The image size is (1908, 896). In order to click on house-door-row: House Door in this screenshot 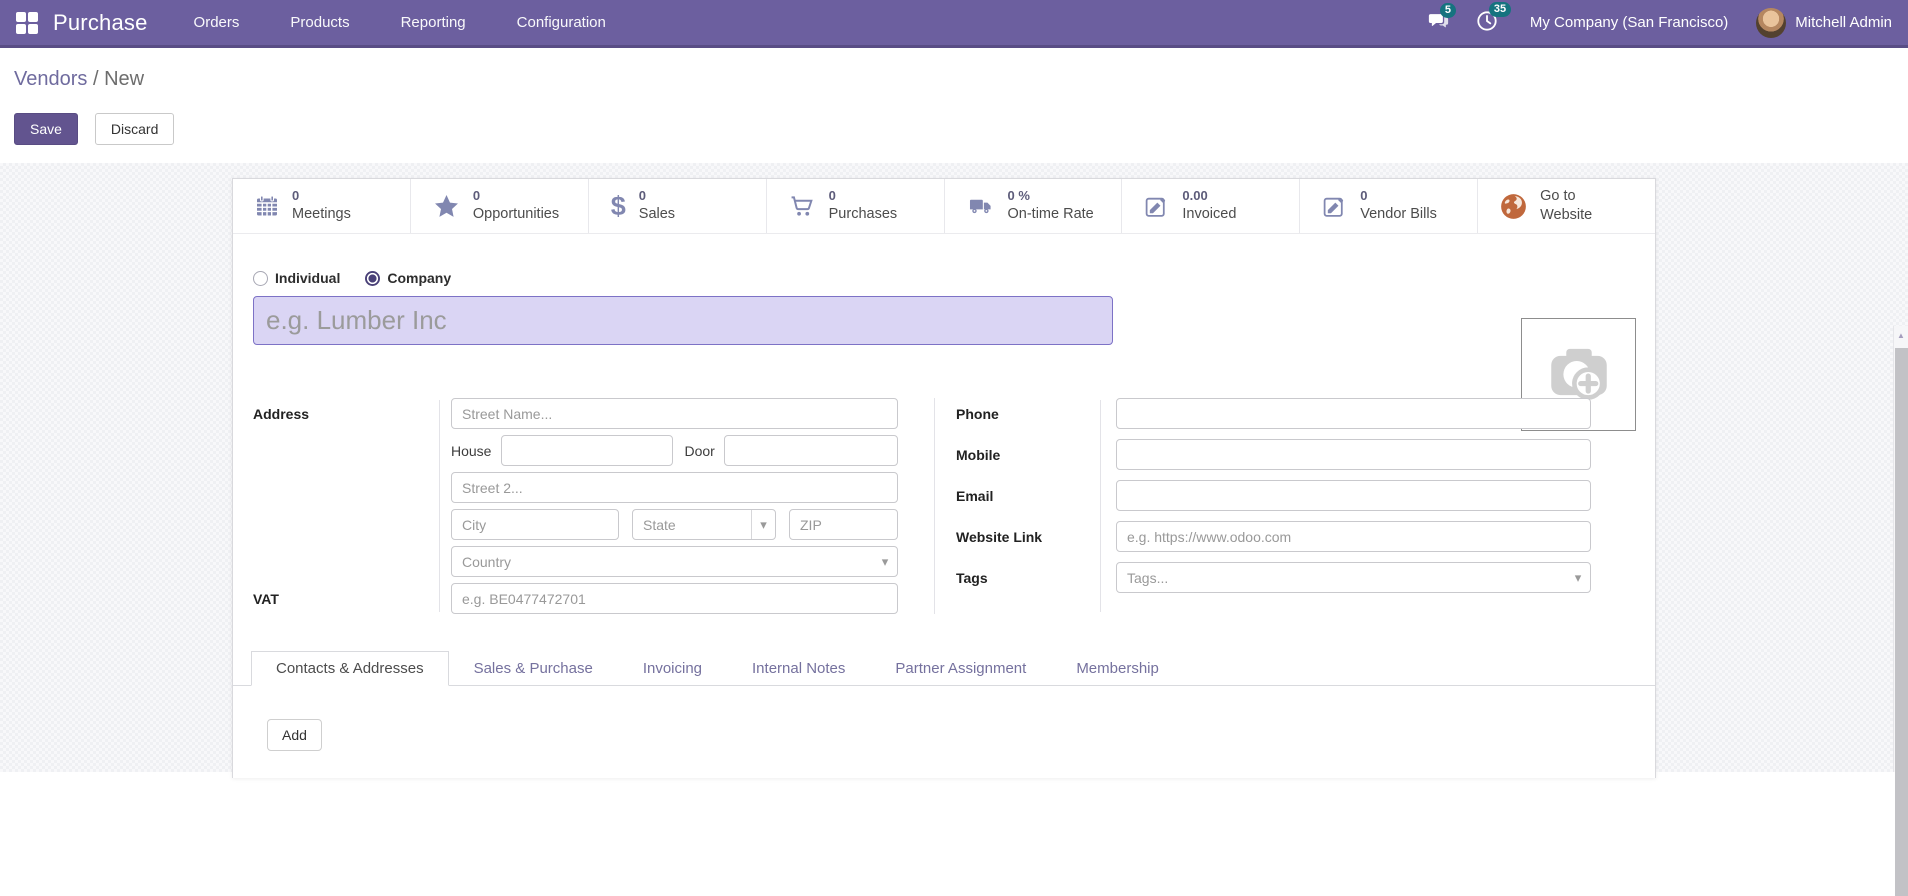, I will do `click(674, 450)`.